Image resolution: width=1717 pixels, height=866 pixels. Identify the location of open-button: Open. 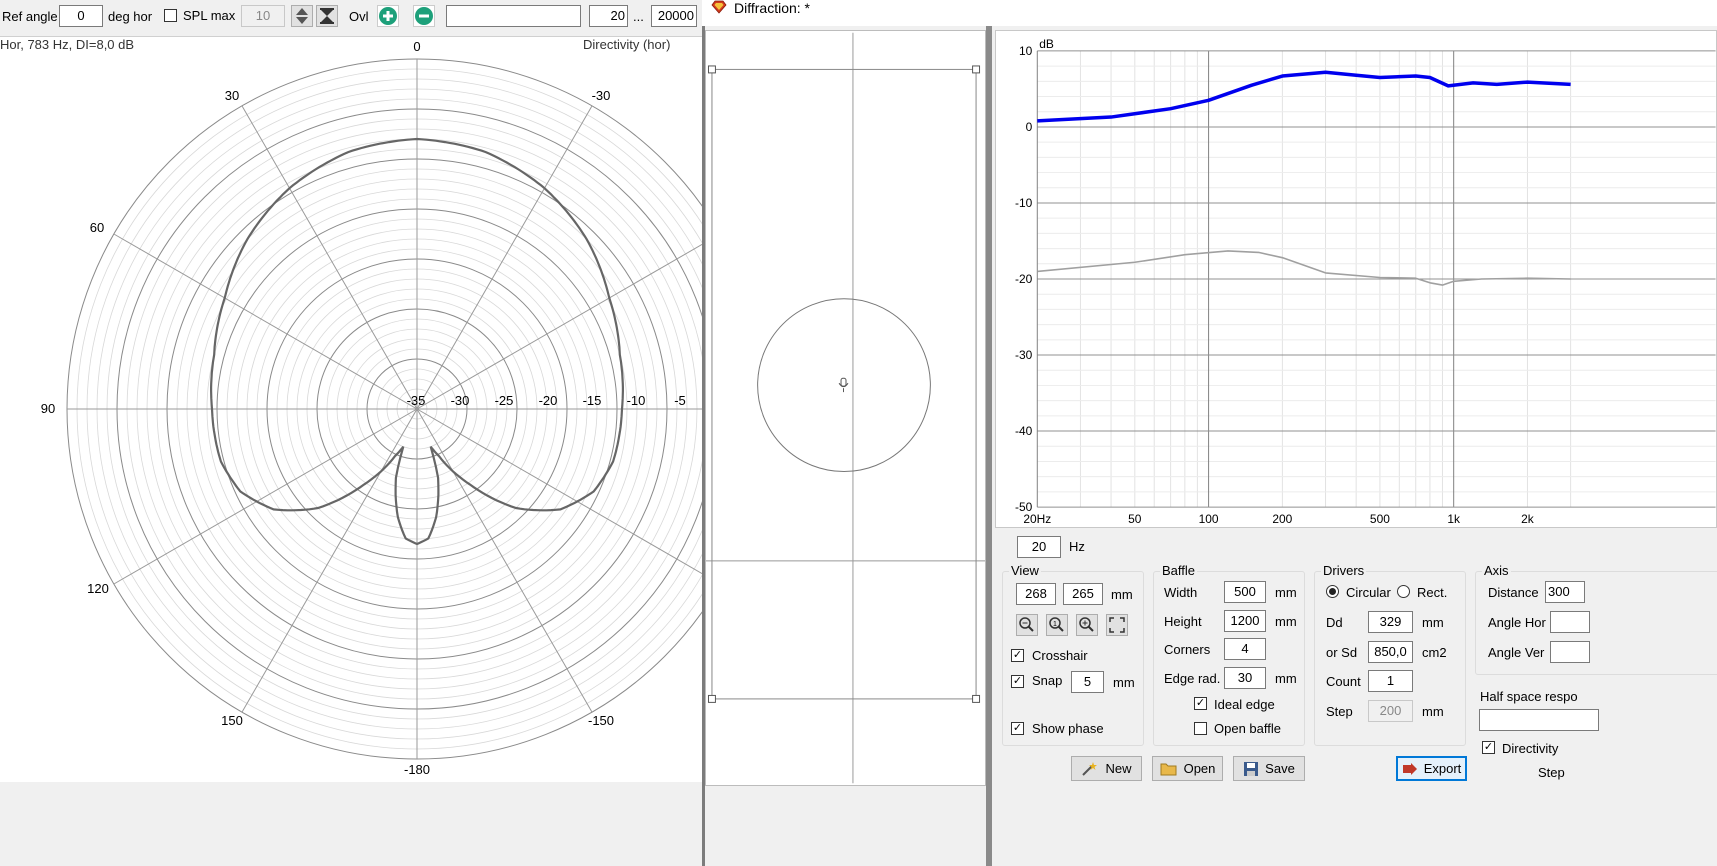
(1187, 768).